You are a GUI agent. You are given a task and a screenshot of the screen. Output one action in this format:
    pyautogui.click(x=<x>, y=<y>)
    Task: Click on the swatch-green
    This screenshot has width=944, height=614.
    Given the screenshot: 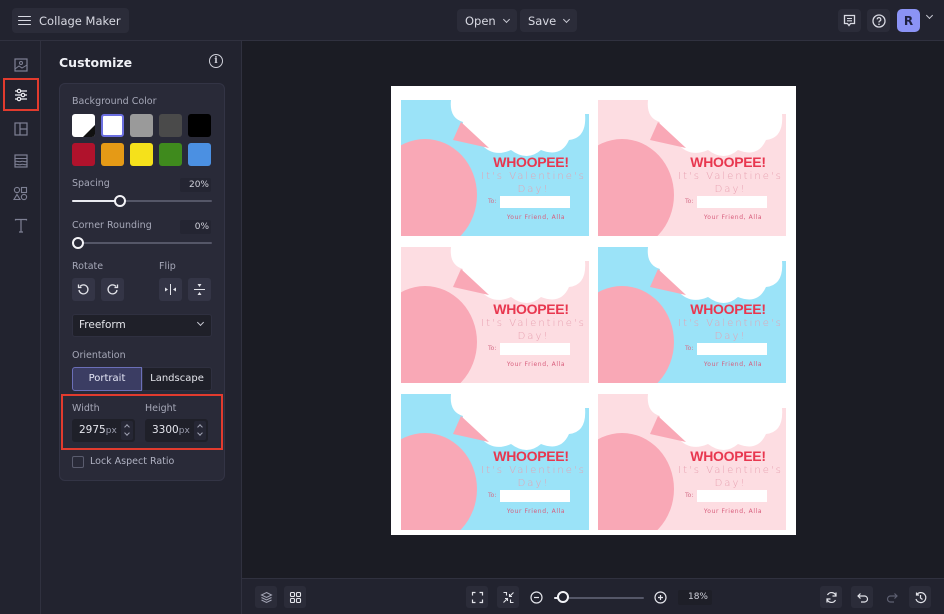 What is the action you would take?
    pyautogui.click(x=170, y=154)
    